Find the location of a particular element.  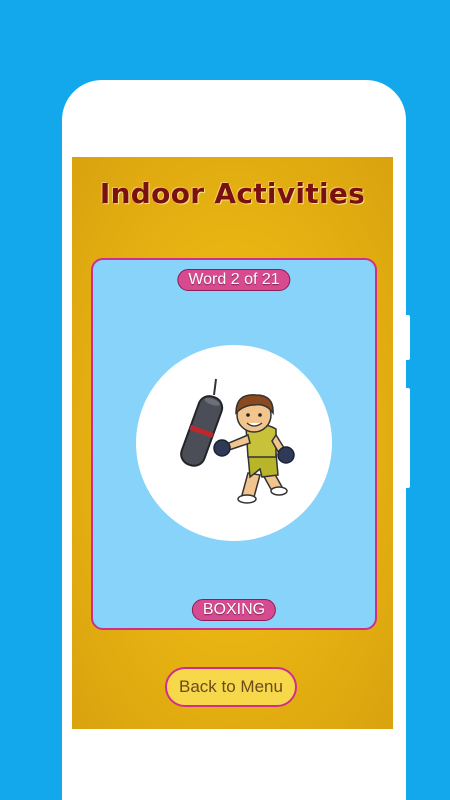

illustration-circle is located at coordinates (234, 443).